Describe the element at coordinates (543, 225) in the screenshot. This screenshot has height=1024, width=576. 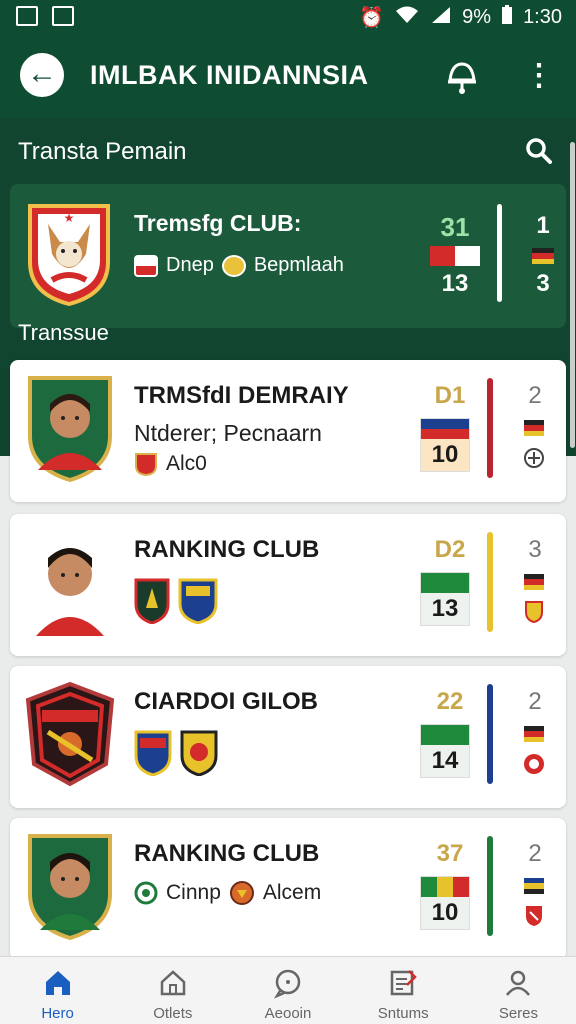
I see `featured-right-top: 1` at that location.